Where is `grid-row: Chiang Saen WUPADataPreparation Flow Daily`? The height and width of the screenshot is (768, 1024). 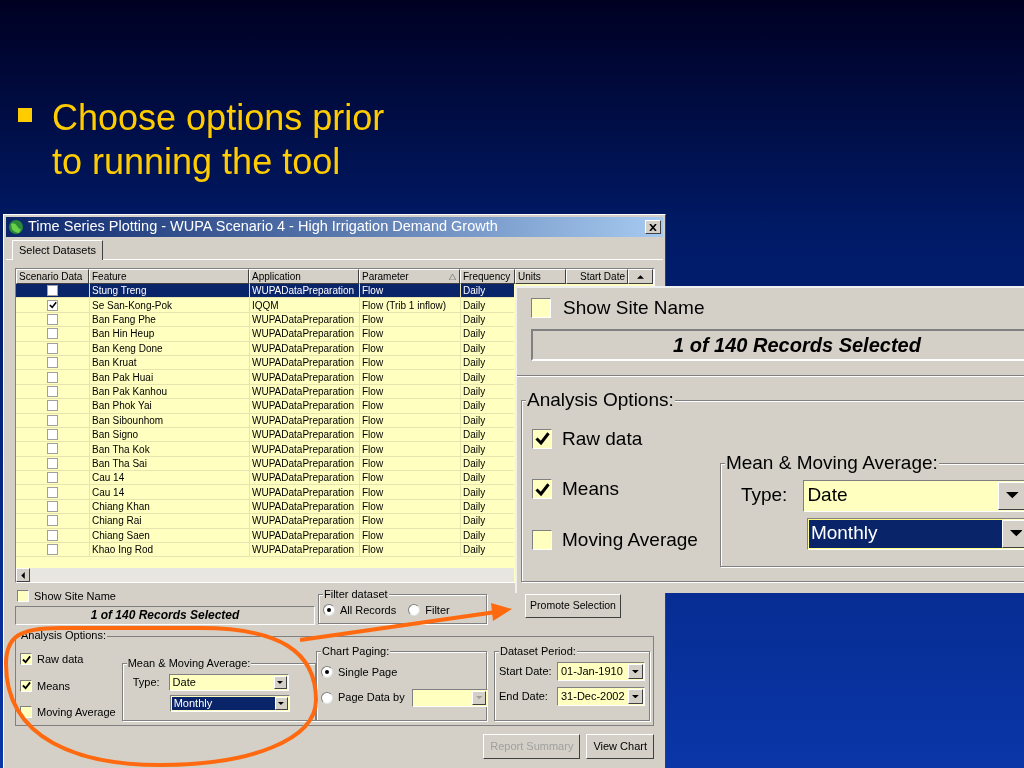 grid-row: Chiang Saen WUPADataPreparation Flow Daily is located at coordinates (265, 536).